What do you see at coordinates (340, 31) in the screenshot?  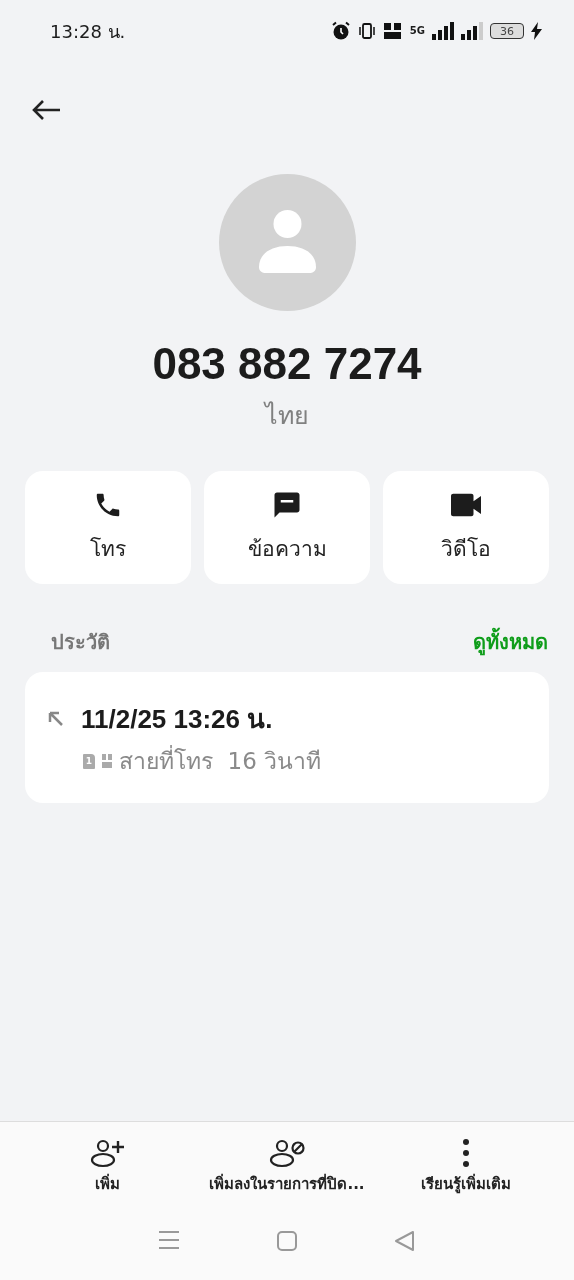 I see `alarm-icon` at bounding box center [340, 31].